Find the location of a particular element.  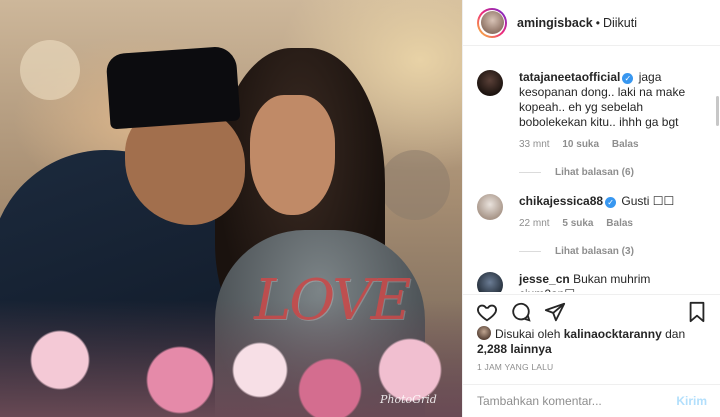

comment-text: Gusti ☐☐ is located at coordinates (648, 201).